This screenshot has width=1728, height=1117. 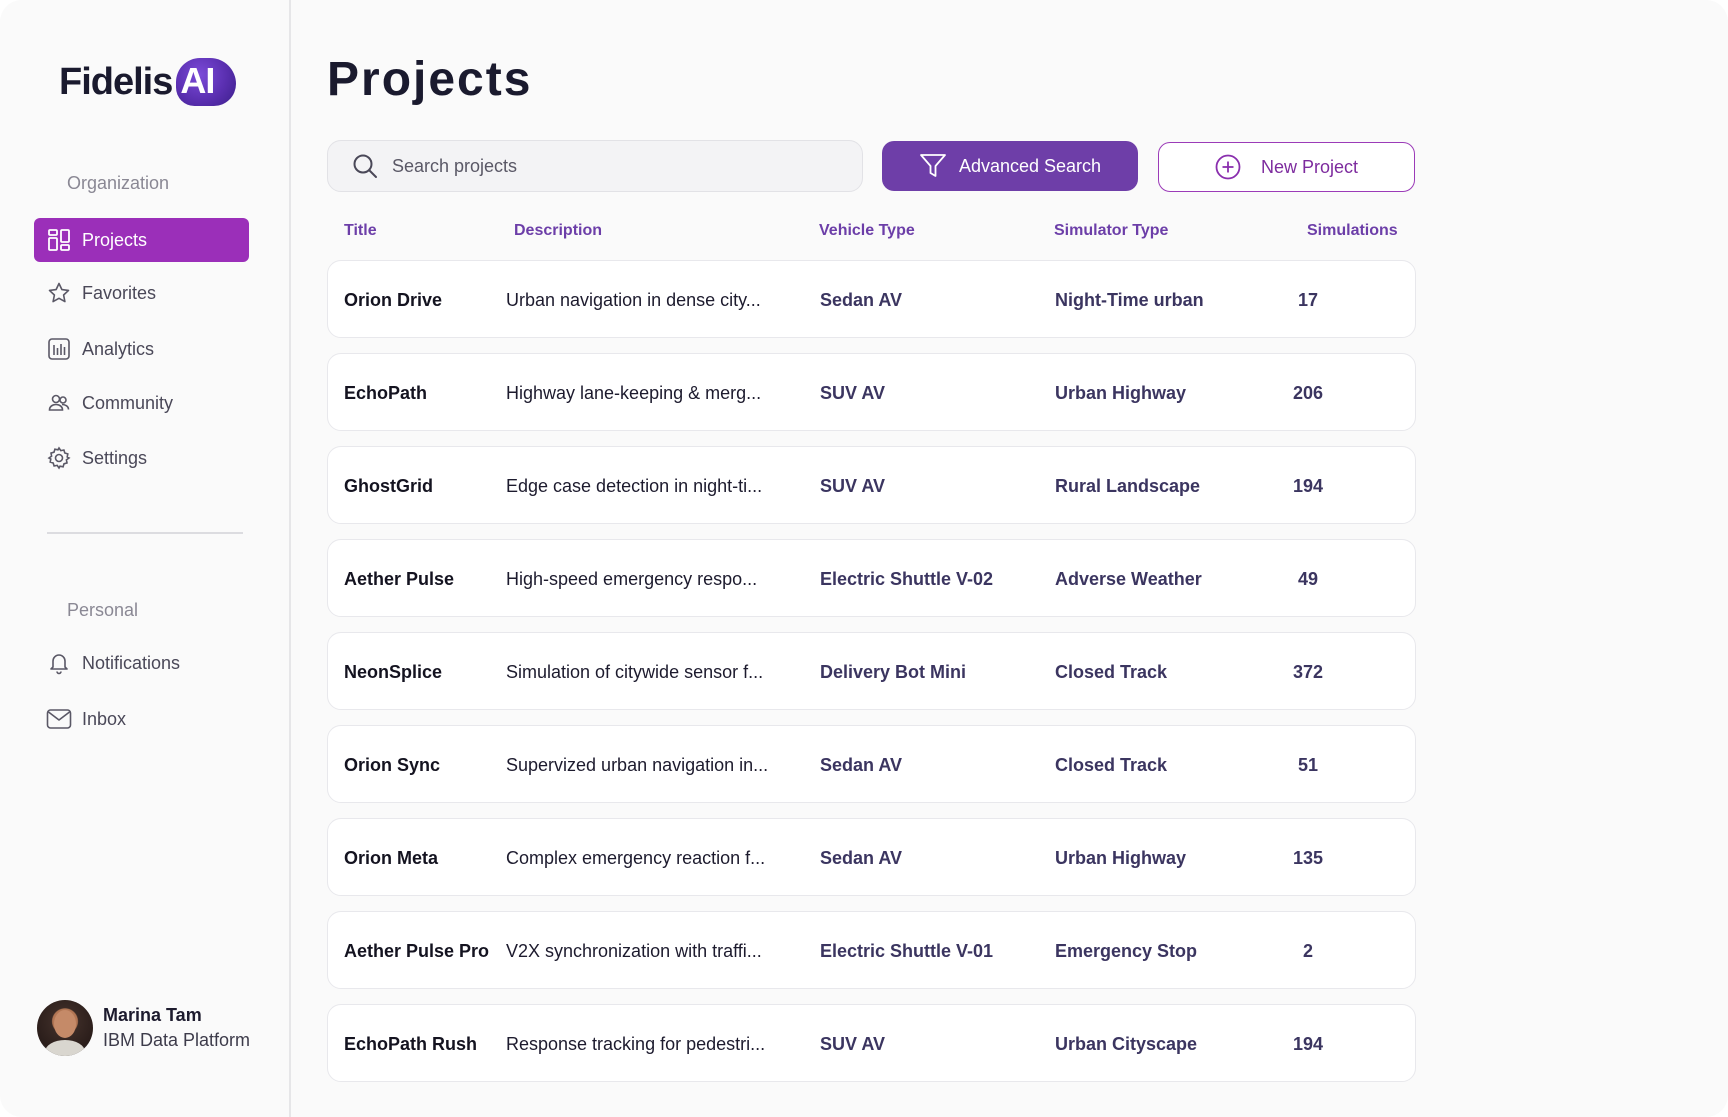 I want to click on row-simulations: 51, so click(x=1308, y=764).